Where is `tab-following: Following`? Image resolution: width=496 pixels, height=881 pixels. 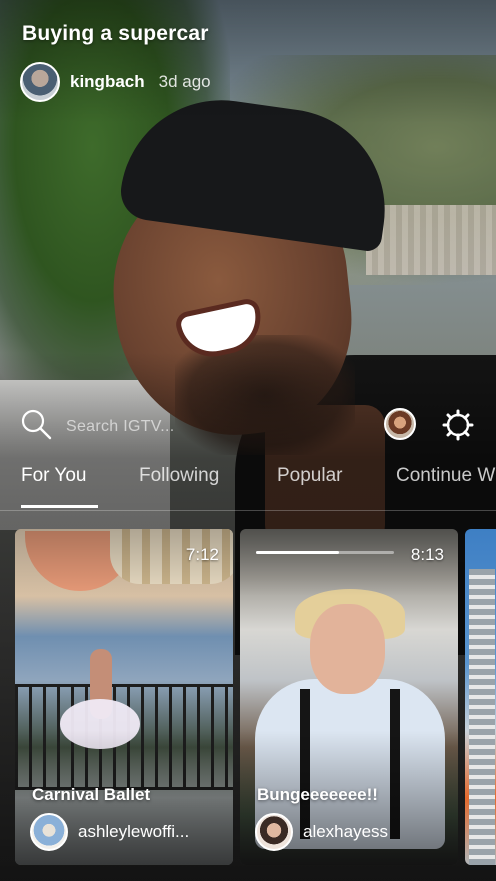
tab-following: Following is located at coordinates (179, 476).